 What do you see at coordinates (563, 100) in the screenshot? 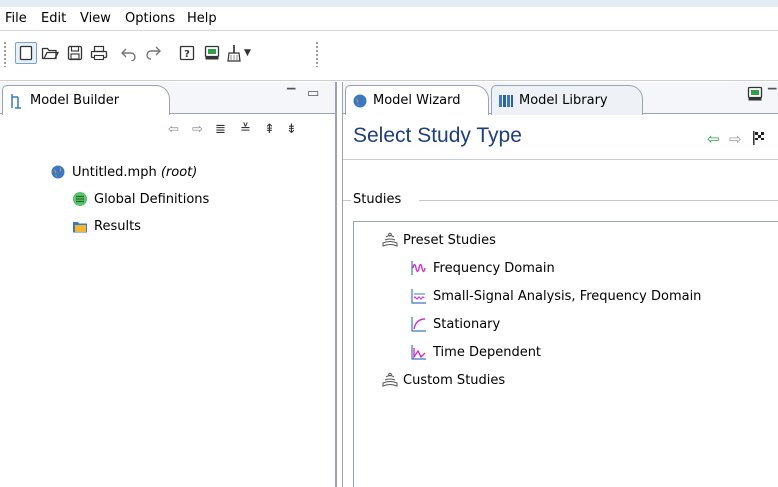
I see `tab-label: Model Library` at bounding box center [563, 100].